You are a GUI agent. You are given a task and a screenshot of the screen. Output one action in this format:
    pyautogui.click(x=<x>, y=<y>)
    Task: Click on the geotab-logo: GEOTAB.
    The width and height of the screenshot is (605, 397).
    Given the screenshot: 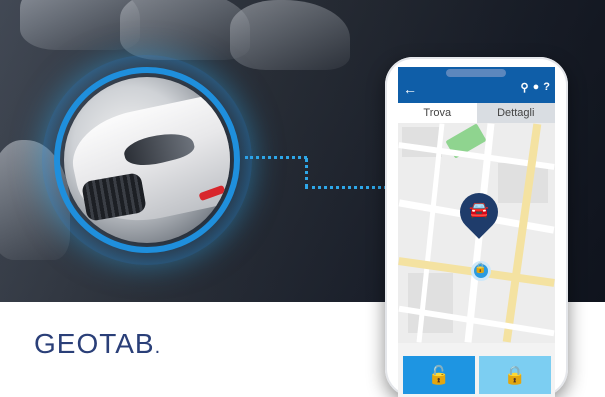 What is the action you would take?
    pyautogui.click(x=97, y=344)
    